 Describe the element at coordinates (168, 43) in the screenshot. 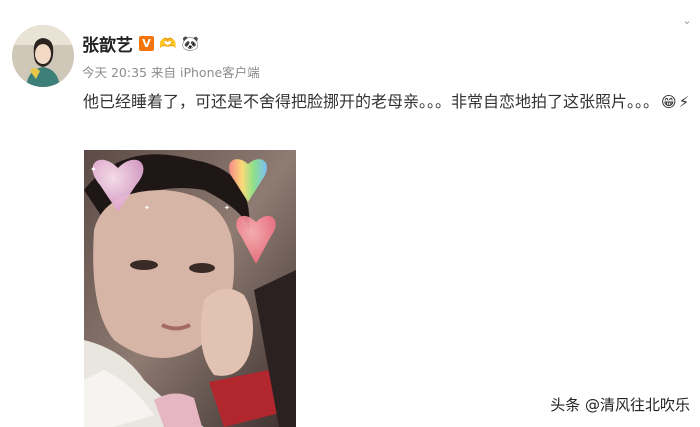

I see `heart-hands-emoji-icon: 🫶` at that location.